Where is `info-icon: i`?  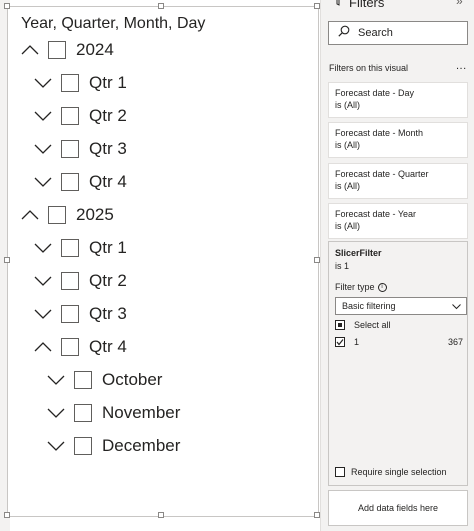 info-icon: i is located at coordinates (382, 287).